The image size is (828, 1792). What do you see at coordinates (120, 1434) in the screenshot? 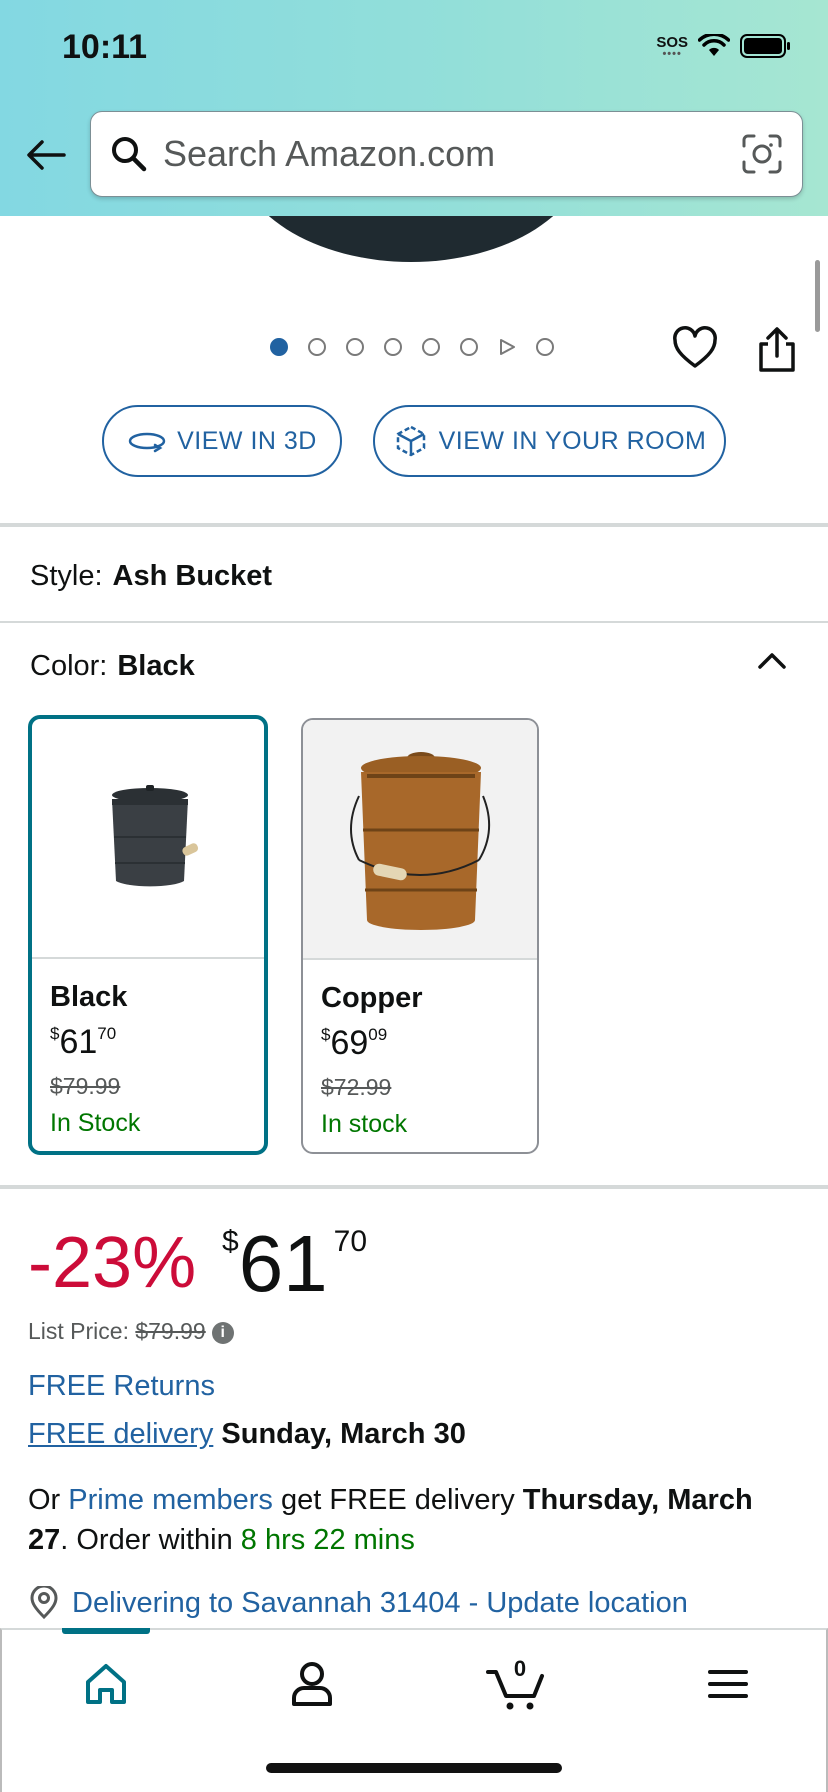
I see `free-delivery-link: FREE delivery` at bounding box center [120, 1434].